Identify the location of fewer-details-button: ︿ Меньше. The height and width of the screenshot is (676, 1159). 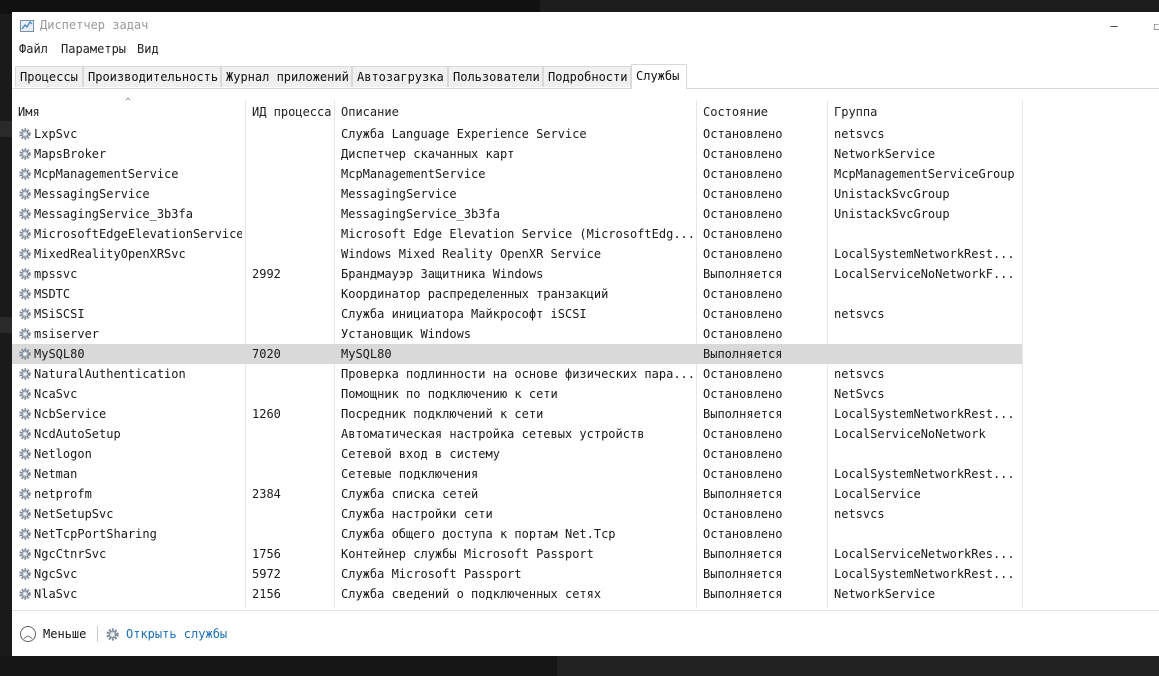
(53, 634).